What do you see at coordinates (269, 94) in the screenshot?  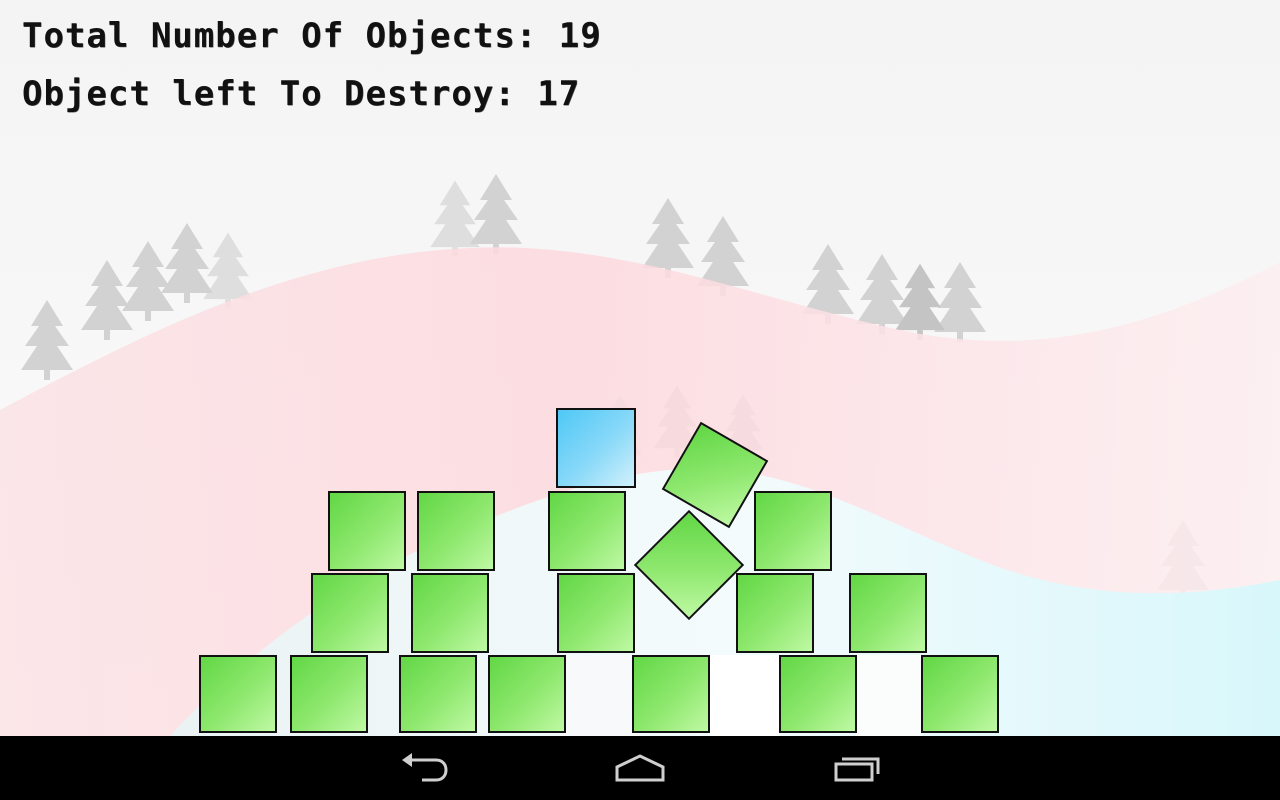 I see `objects-left-label: Object left To Destroy:` at bounding box center [269, 94].